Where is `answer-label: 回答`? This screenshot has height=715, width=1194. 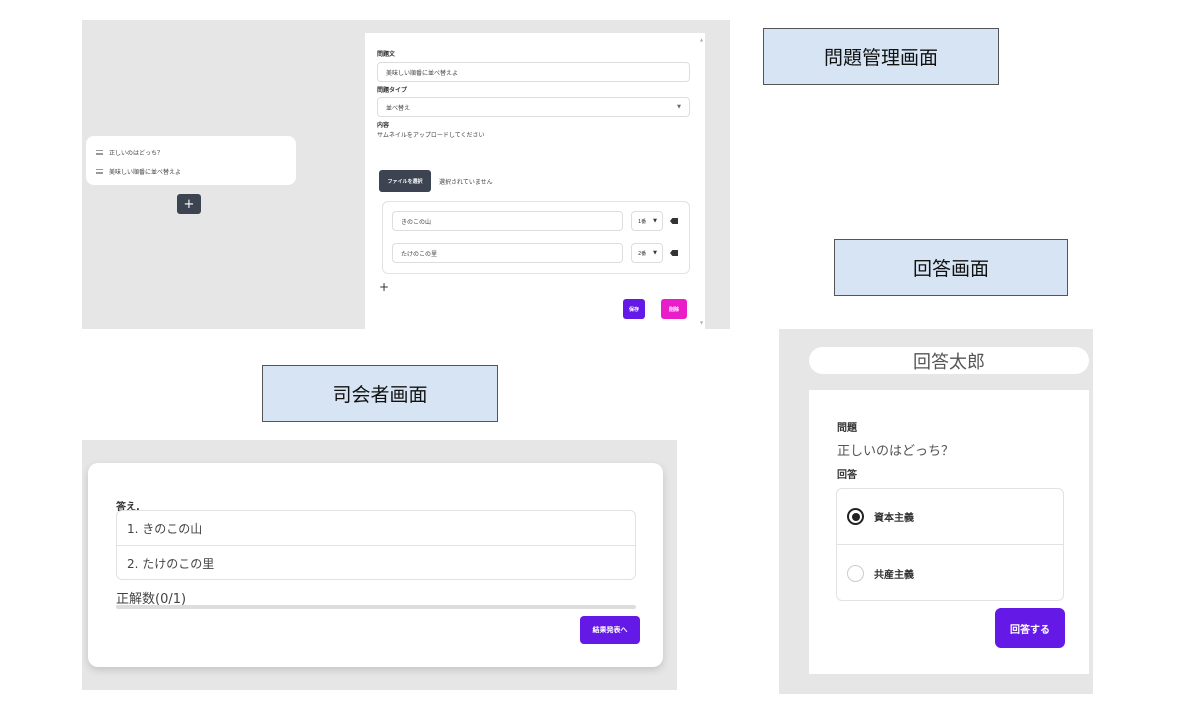
answer-label: 回答 is located at coordinates (847, 475).